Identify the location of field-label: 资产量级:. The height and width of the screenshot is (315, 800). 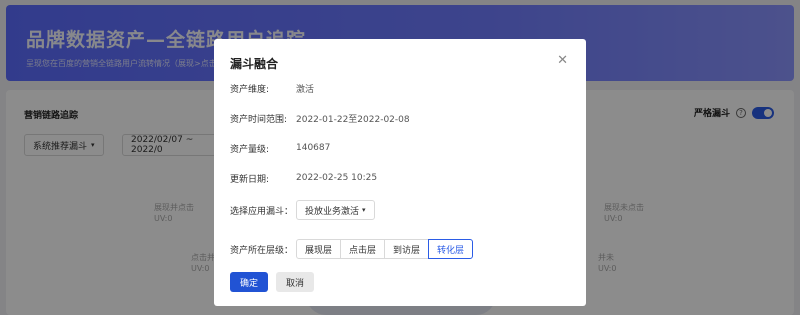
(250, 149).